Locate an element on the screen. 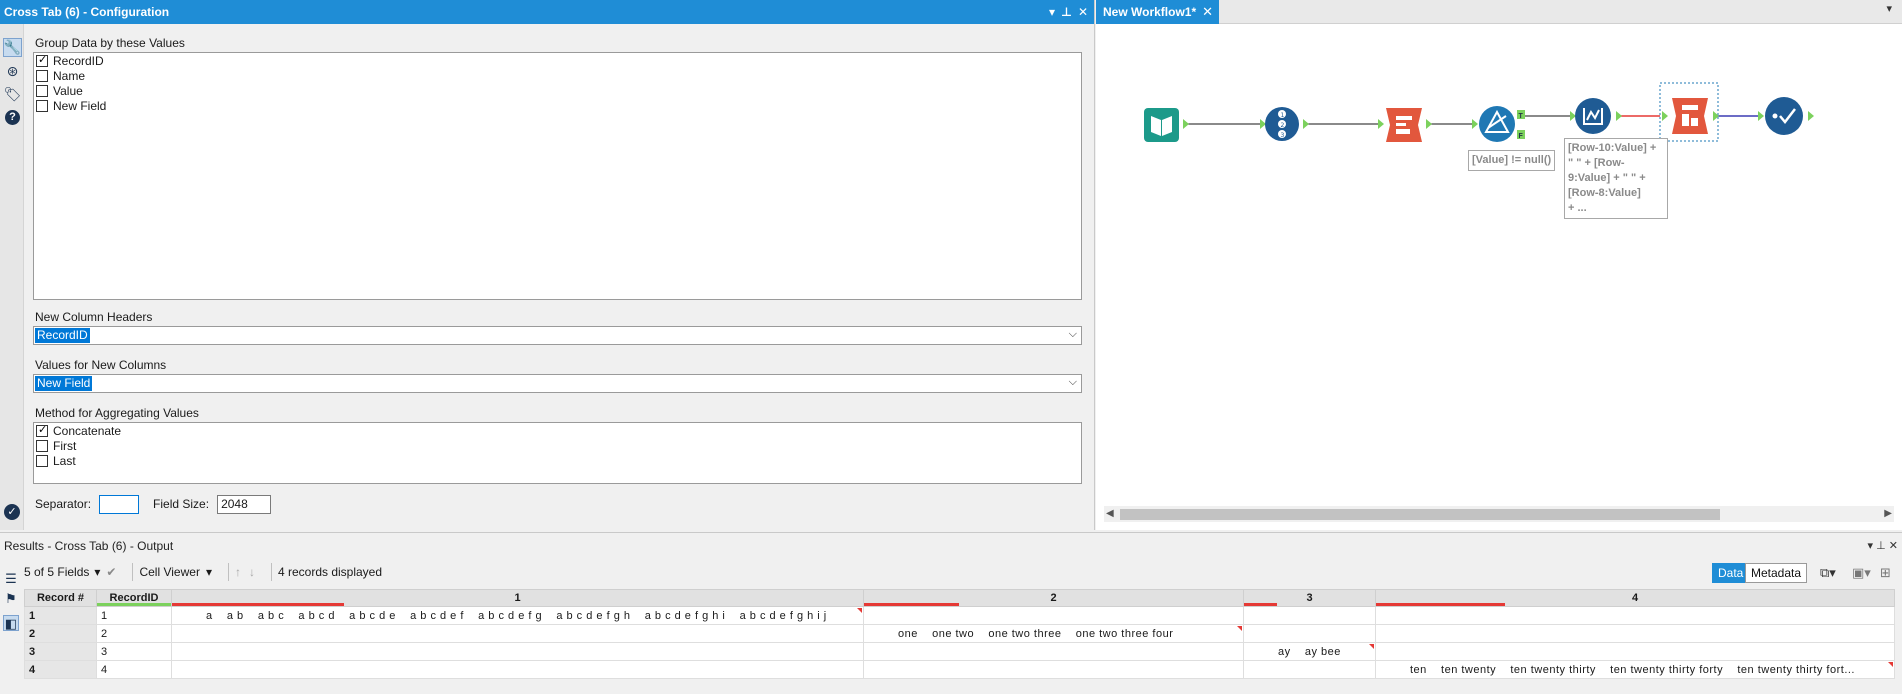 The width and height of the screenshot is (1902, 694). method-option: Last is located at coordinates (557, 460).